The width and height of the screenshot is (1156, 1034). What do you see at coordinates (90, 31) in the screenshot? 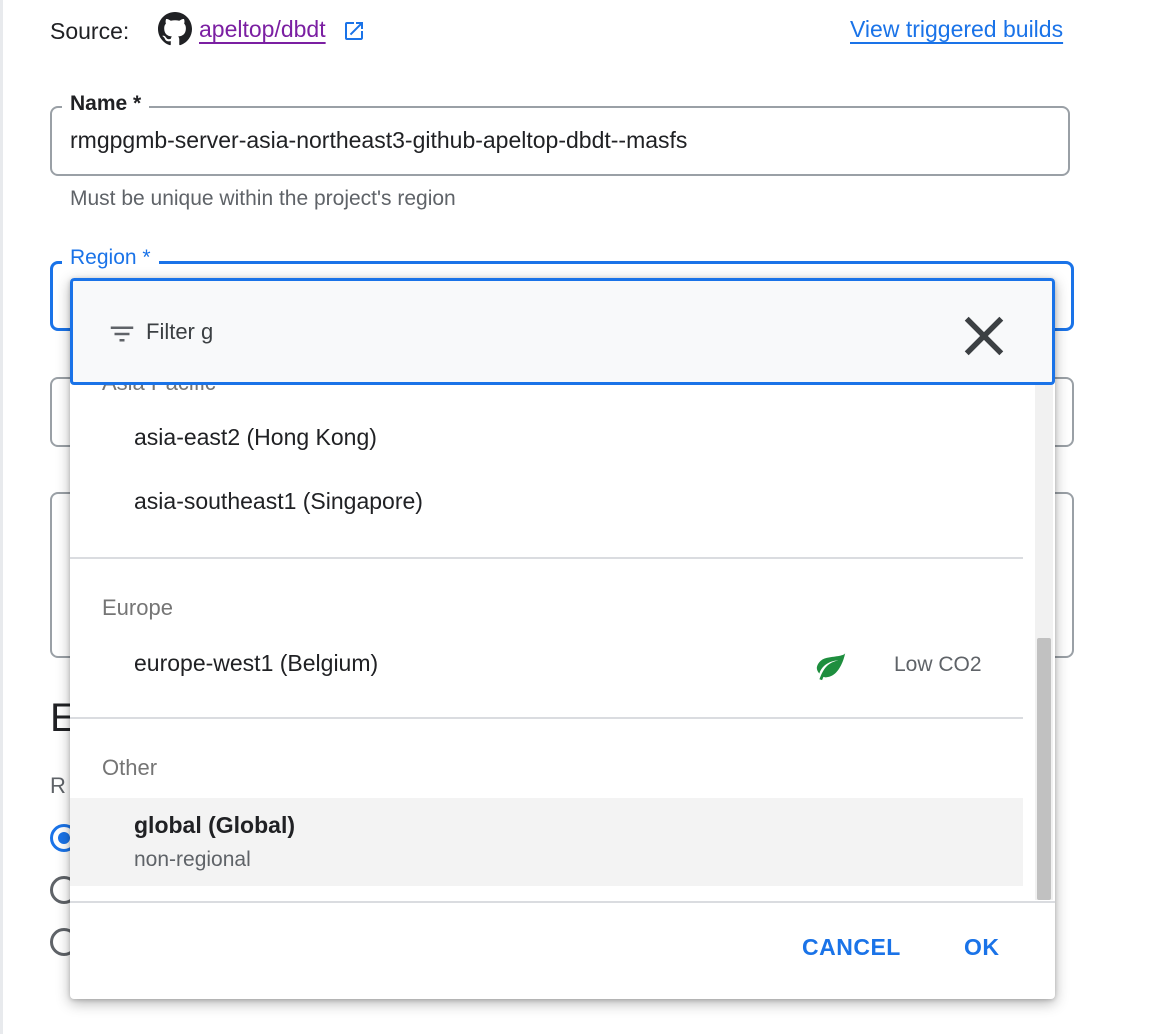
I see `source-label: Source:` at bounding box center [90, 31].